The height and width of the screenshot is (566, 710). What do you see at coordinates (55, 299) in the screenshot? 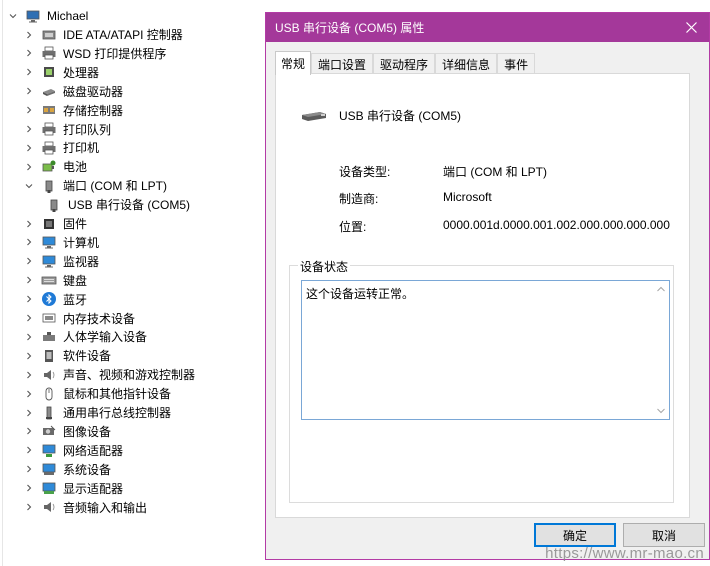
I see `tree-category-item: 蓝牙` at bounding box center [55, 299].